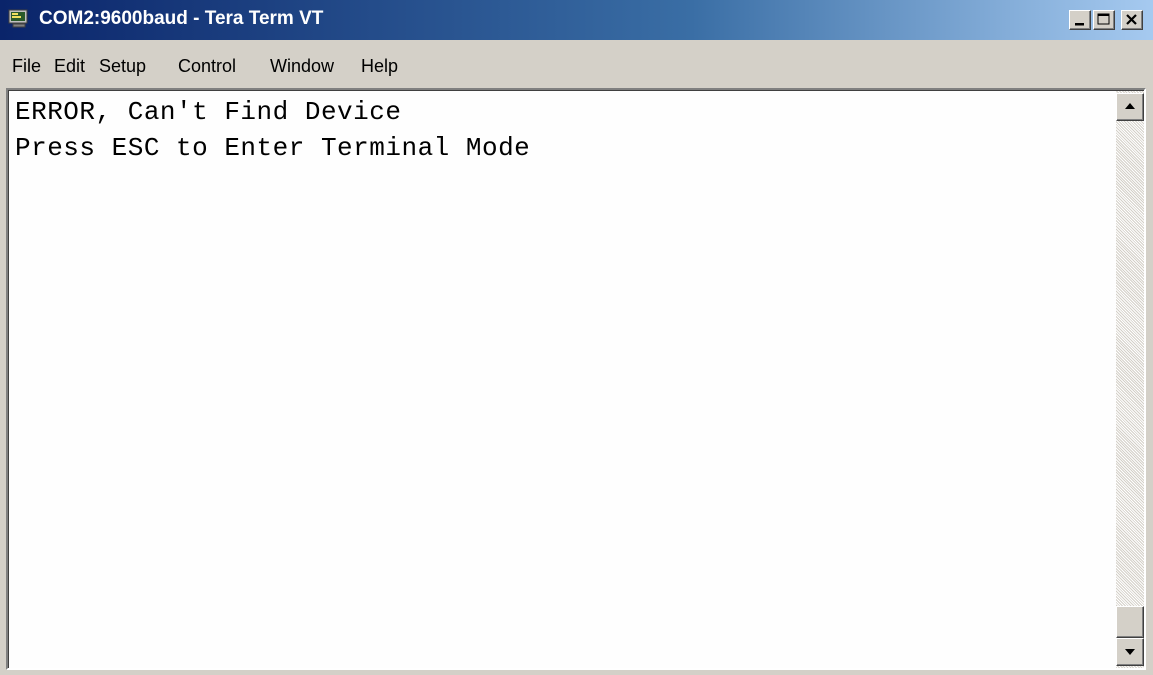 The image size is (1153, 675). I want to click on menu-window: Window, so click(302, 66).